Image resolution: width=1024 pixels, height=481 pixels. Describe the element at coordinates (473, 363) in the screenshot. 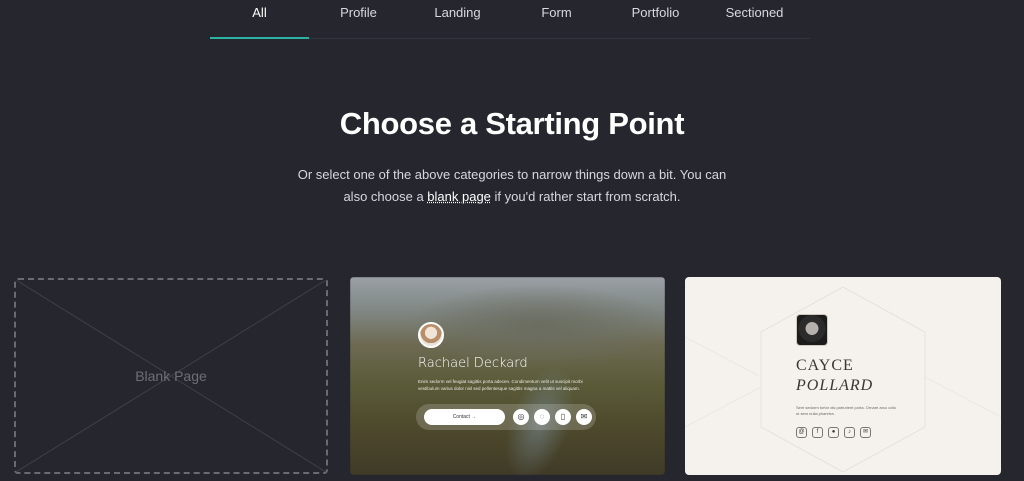

I see `profile-name: Rachael Deckard` at that location.